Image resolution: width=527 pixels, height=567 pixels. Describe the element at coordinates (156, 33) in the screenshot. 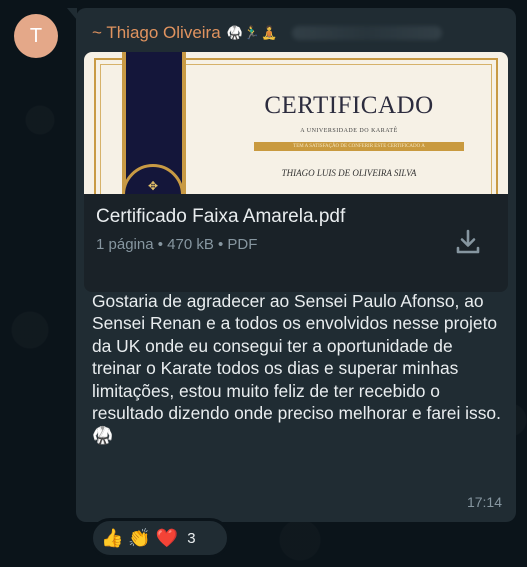

I see `sender-name: ~ Thiago Oliveira` at that location.